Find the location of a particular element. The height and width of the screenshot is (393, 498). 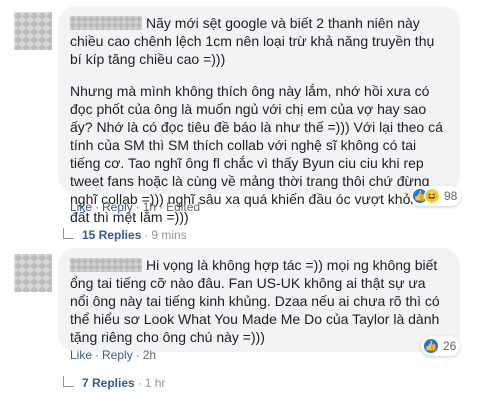

edited-label: Edited is located at coordinates (183, 207).